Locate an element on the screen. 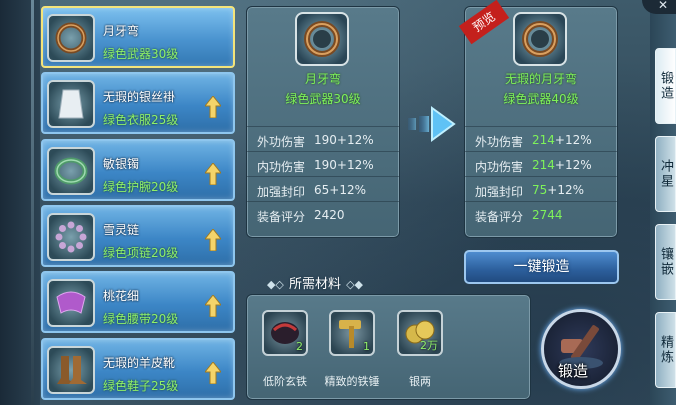 This screenshot has height=405, width=676. stat-base: 75 is located at coordinates (540, 190).